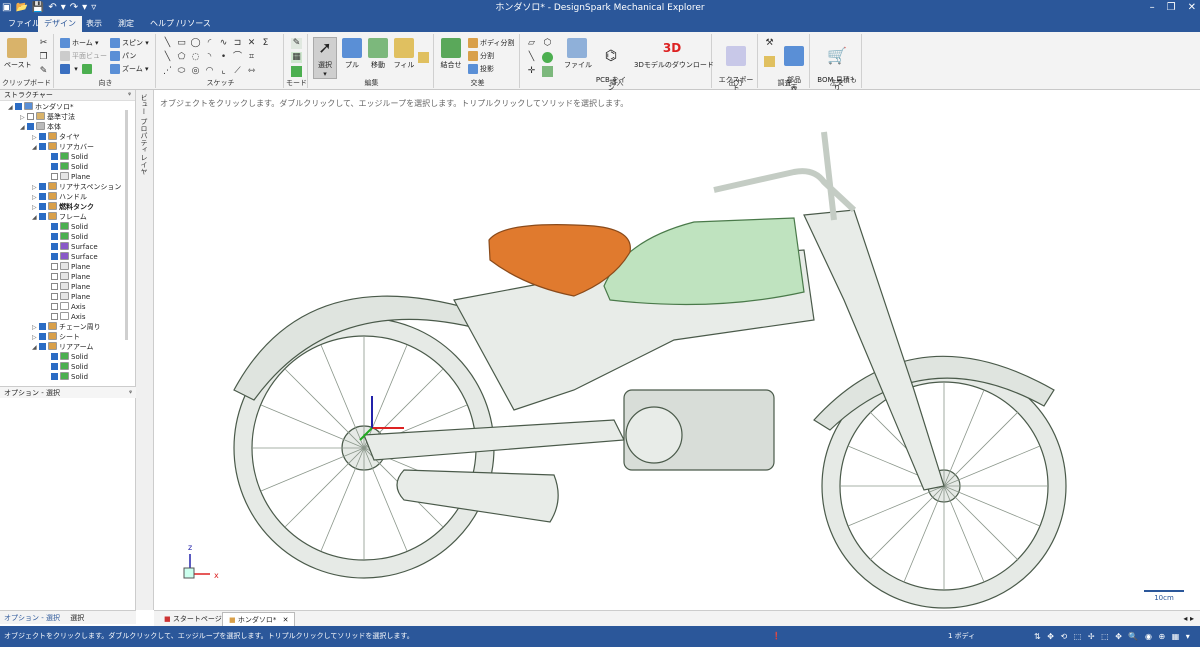  Describe the element at coordinates (144, 164) in the screenshot. I see `side-tab-layers: レイヤ` at that location.